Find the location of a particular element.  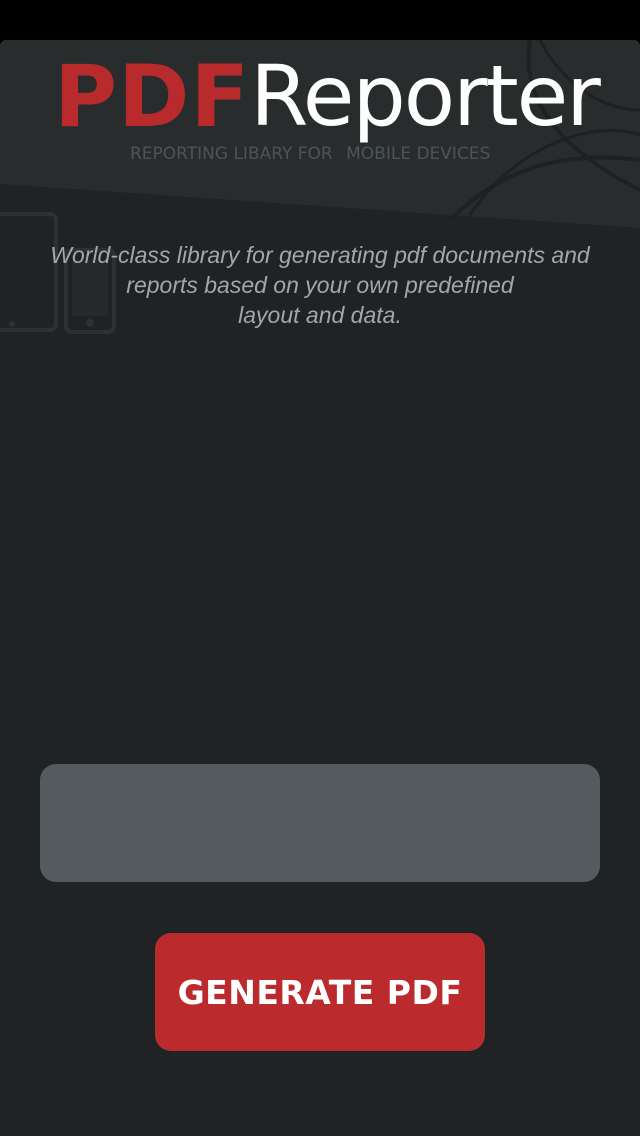

logo-pdf-text: PDF is located at coordinates (152, 97).